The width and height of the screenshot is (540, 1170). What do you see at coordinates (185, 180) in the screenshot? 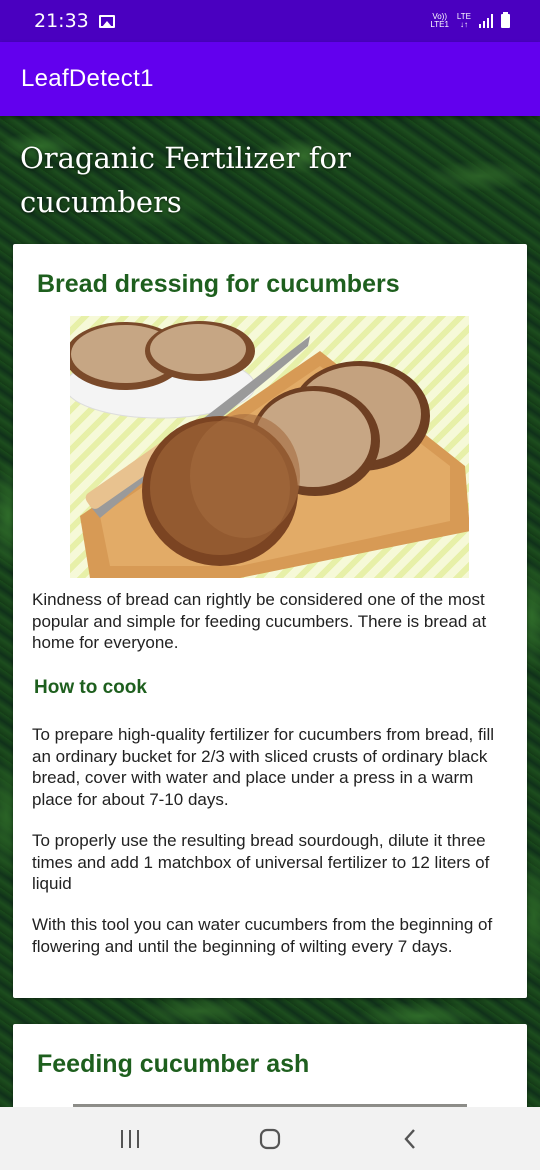
I see `page-heading: Oraganic Fertilizer for cucumbers` at bounding box center [185, 180].